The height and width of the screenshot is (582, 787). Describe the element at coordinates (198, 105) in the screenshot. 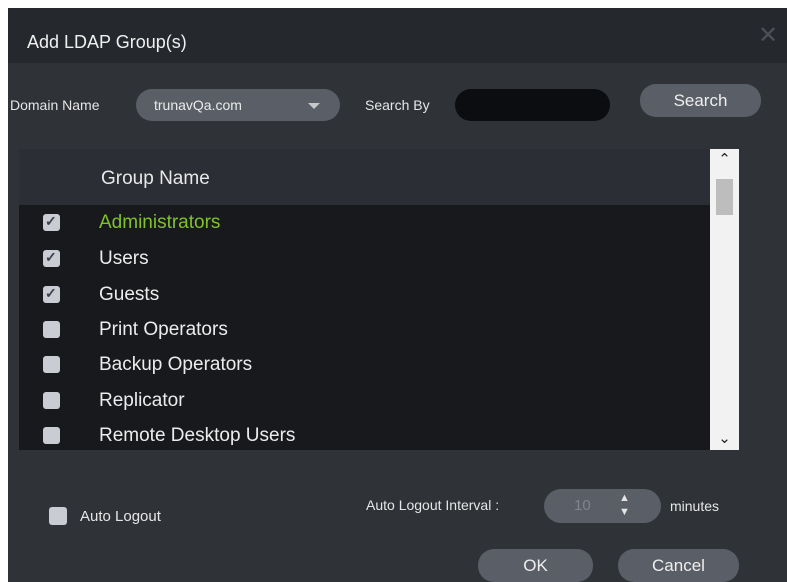

I see `domain-name-value: trunavQa.com` at that location.